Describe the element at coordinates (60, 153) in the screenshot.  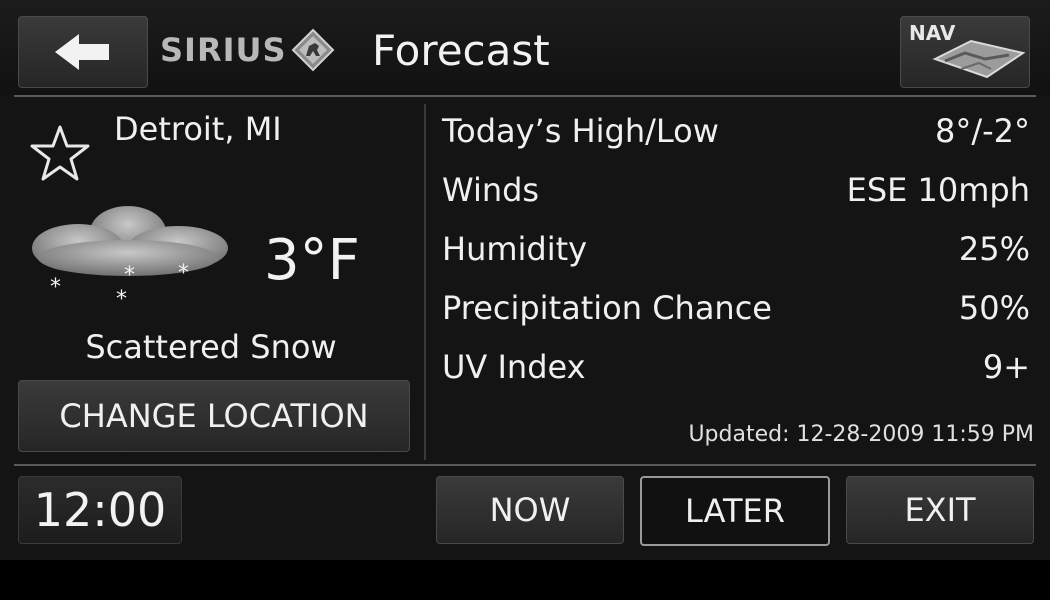
I see `star-outline-icon` at that location.